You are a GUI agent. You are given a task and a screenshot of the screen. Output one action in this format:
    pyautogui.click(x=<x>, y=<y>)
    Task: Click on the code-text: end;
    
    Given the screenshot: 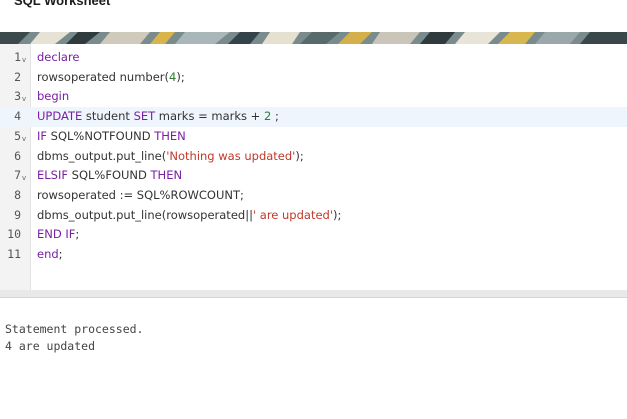 What is the action you would take?
    pyautogui.click(x=50, y=254)
    